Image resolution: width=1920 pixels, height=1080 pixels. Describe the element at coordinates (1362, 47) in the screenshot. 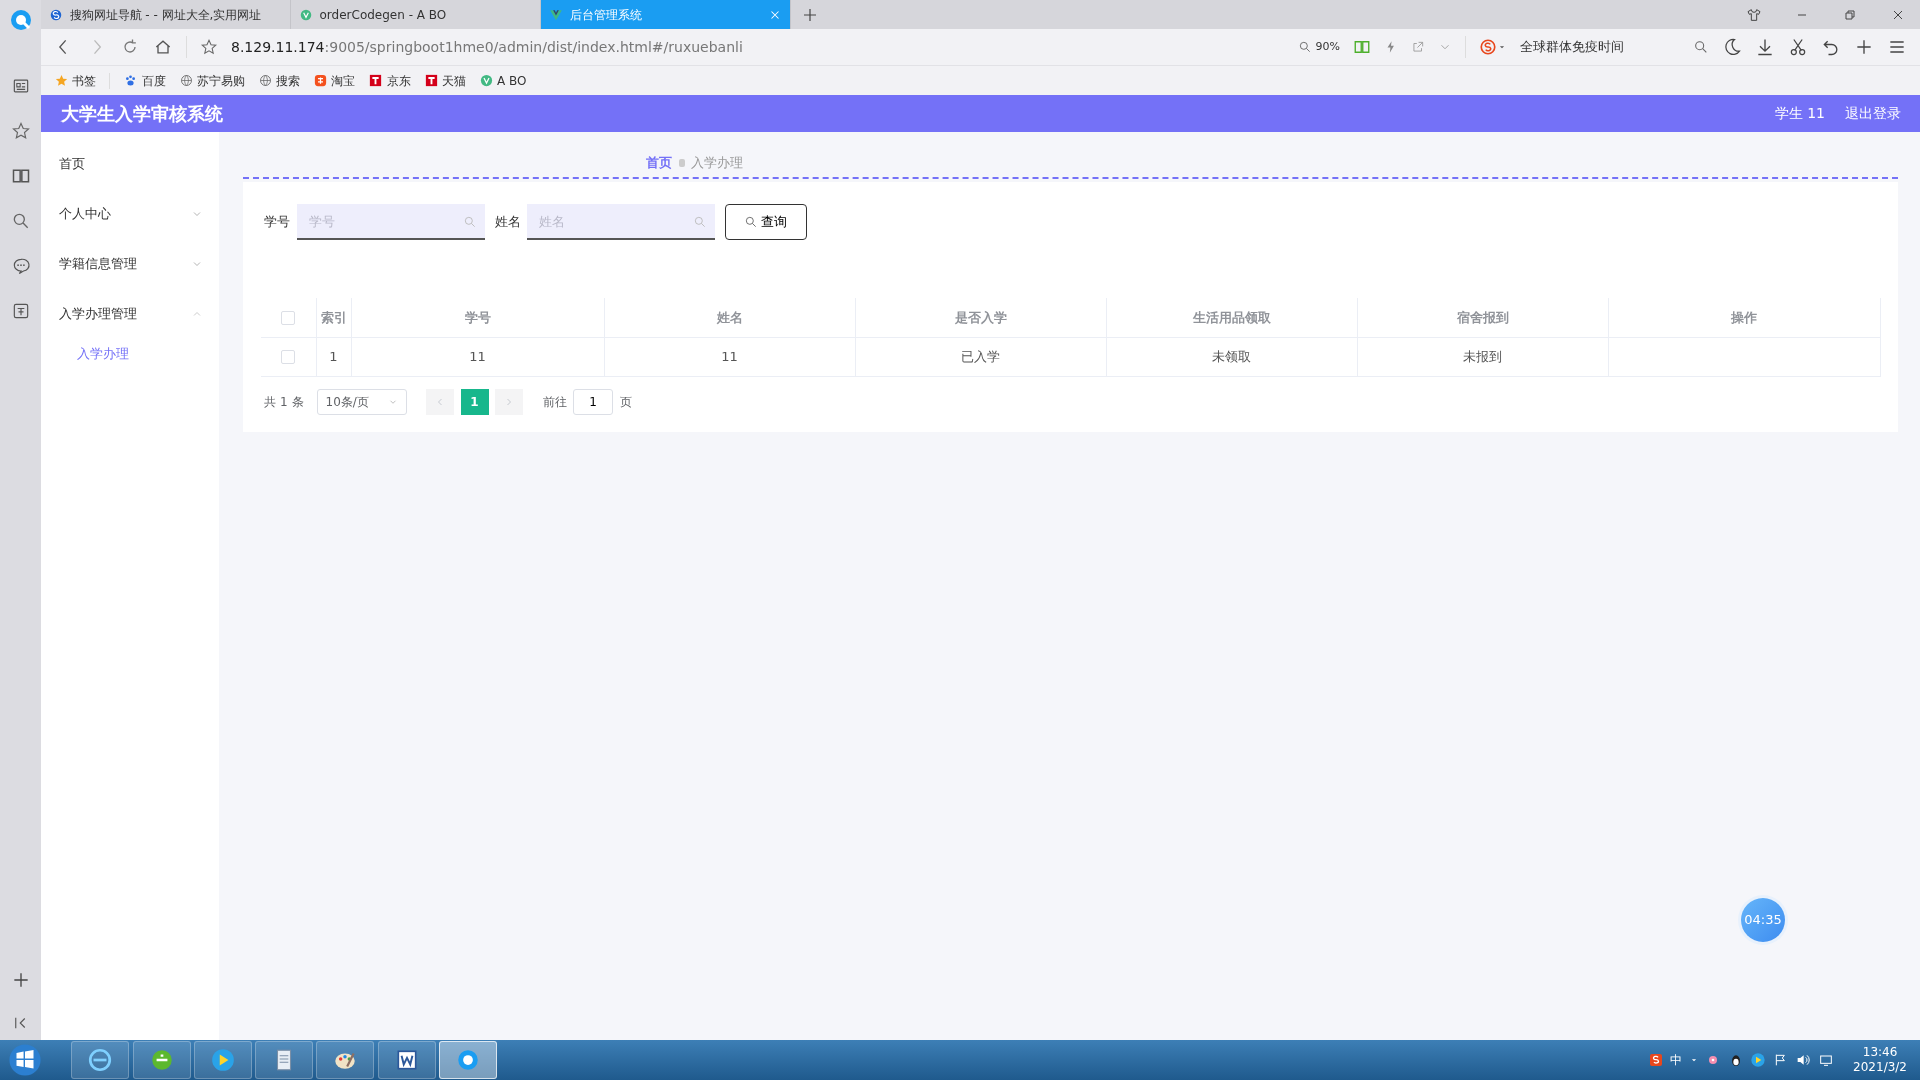

I see `reader-icon` at that location.